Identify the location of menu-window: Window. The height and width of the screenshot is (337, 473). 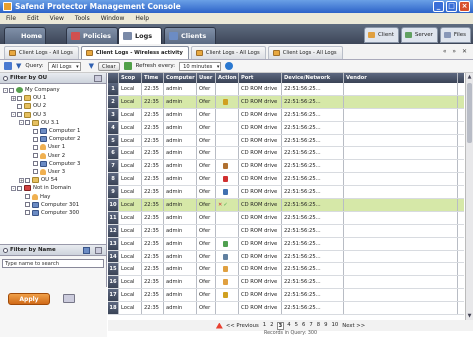
(113, 18).